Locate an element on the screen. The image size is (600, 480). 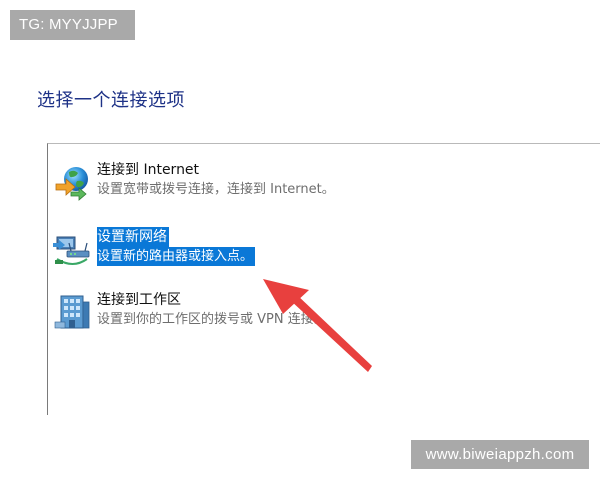
new-network-icon is located at coordinates (71, 250).